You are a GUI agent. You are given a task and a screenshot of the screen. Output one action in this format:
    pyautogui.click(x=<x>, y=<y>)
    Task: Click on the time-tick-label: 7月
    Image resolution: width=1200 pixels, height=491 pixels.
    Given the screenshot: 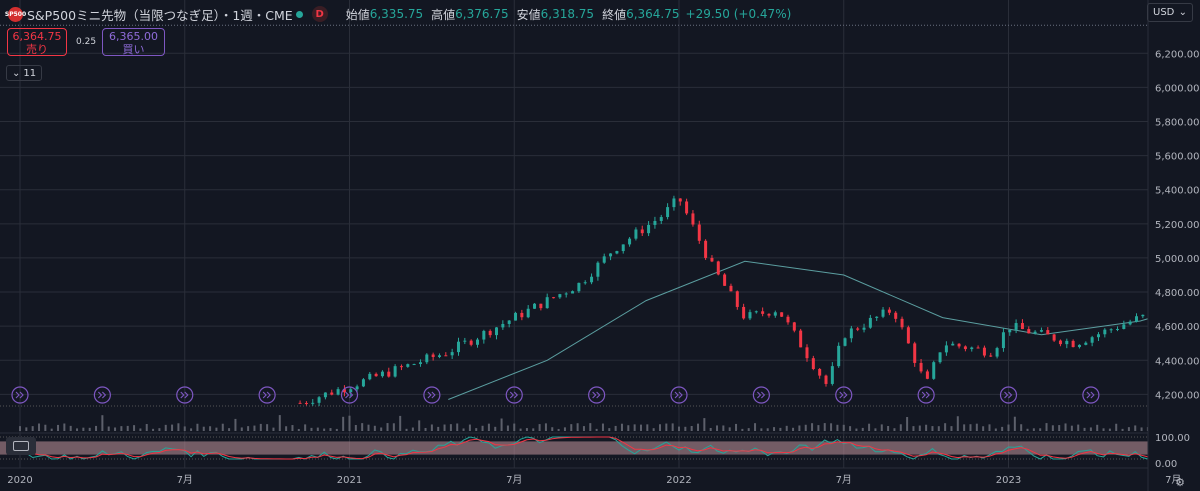 What is the action you would take?
    pyautogui.click(x=514, y=480)
    